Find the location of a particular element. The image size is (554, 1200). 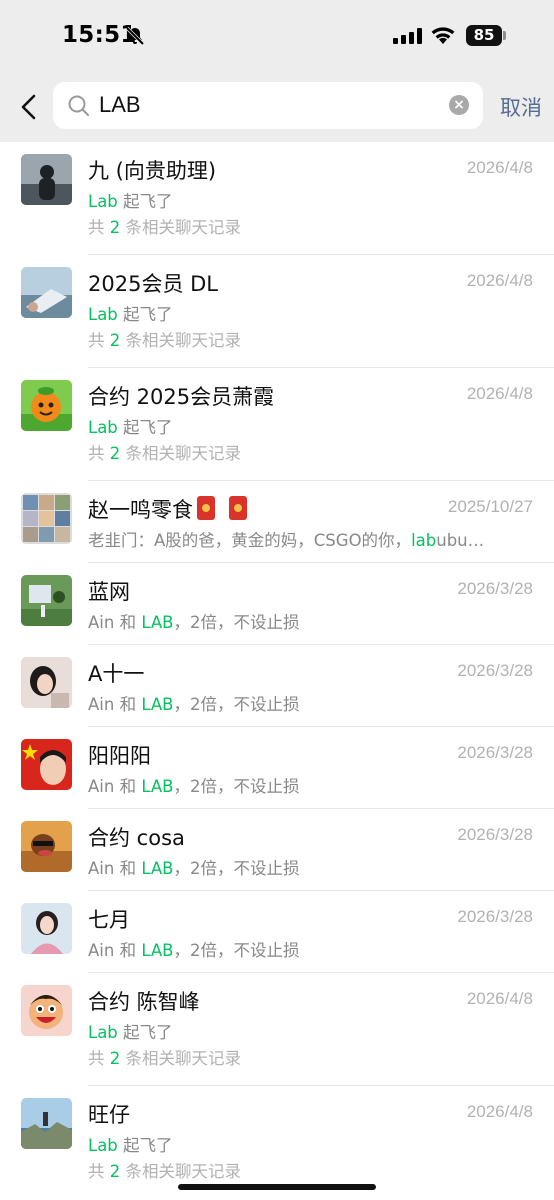

chat-name: 阳阳阳 is located at coordinates (119, 756).